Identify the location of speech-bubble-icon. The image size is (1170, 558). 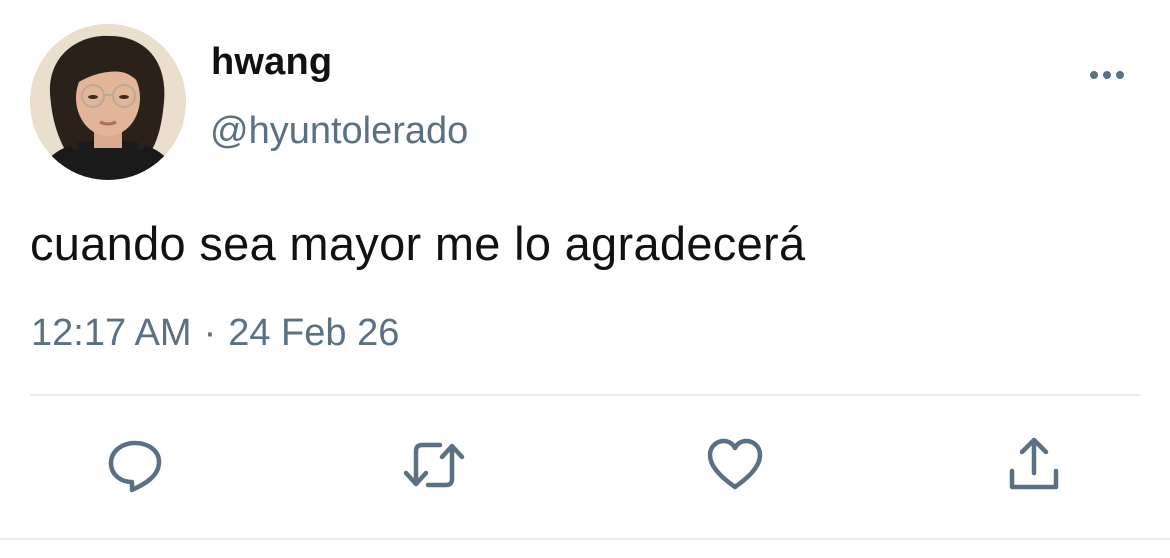
(135, 466).